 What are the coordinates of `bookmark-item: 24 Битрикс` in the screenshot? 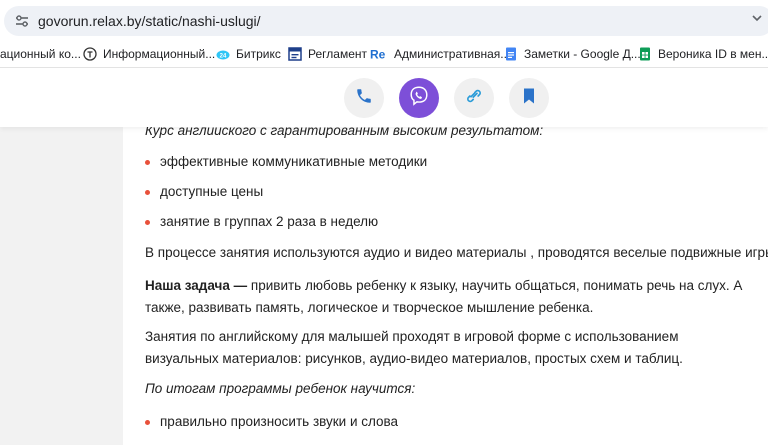 It's located at (248, 54).